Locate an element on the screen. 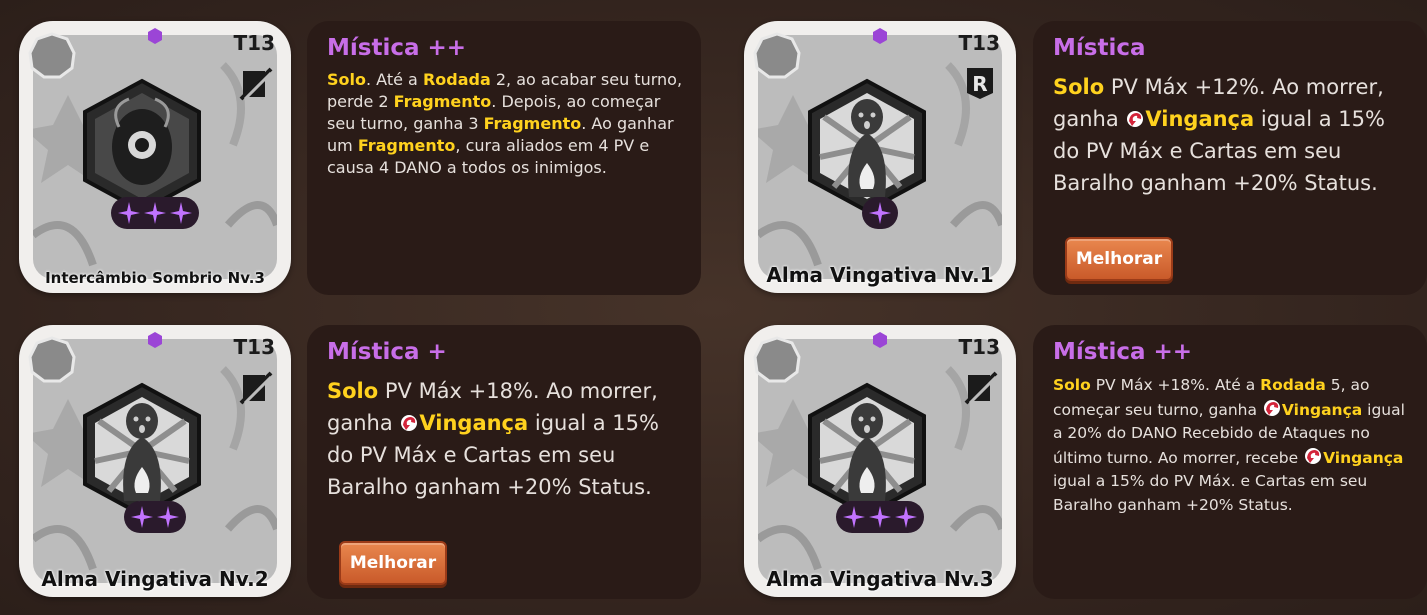  skill-card-alma-vingativa-2: T13 Alma Vingativa Nv.2 is located at coordinates (155, 461).